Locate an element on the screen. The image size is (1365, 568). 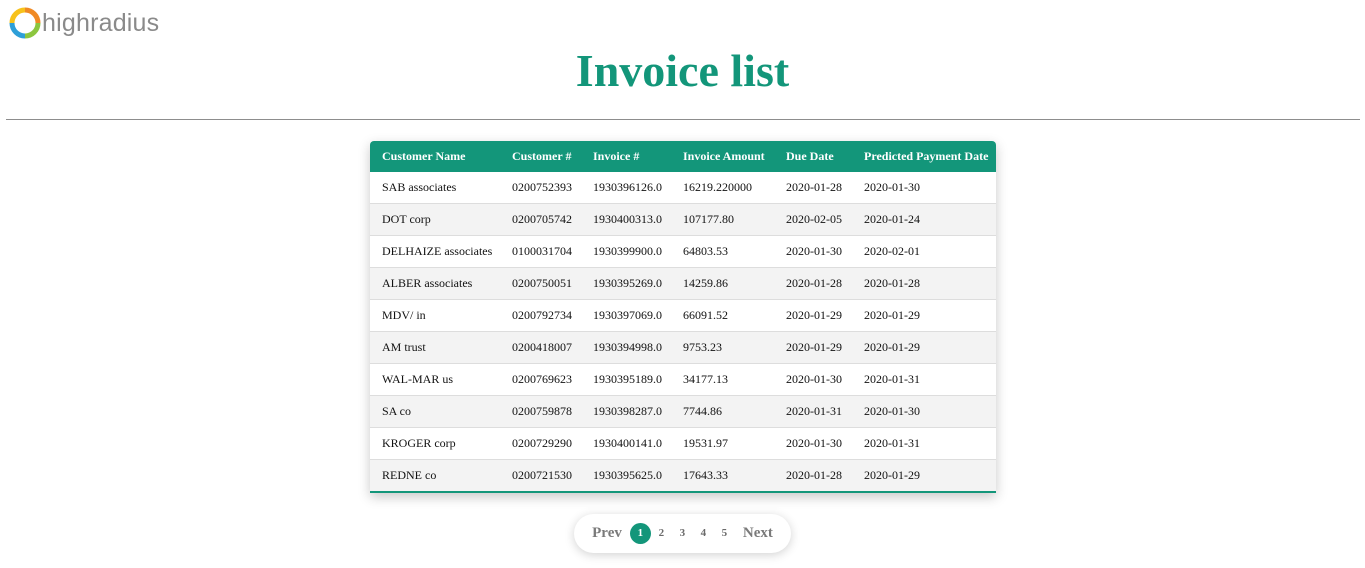
table-cell: 16219.220000 is located at coordinates (722, 188).